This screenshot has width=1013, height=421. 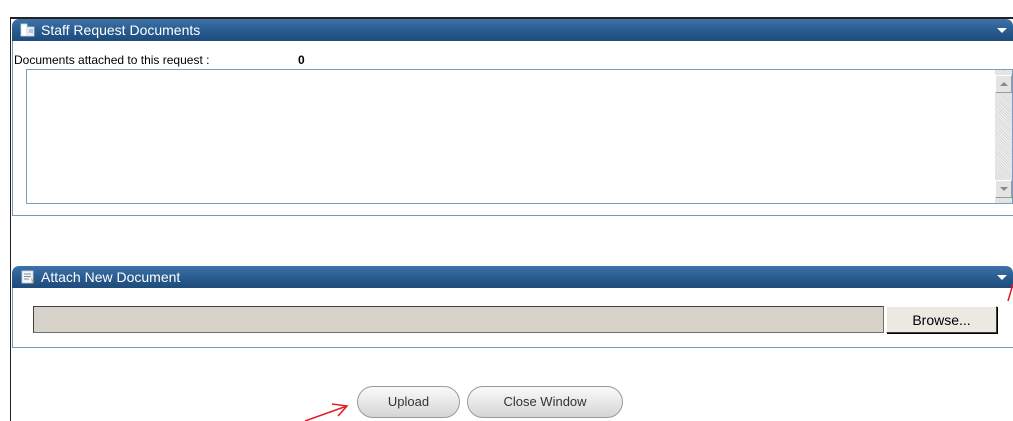 I want to click on file-path-input, so click(x=458, y=319).